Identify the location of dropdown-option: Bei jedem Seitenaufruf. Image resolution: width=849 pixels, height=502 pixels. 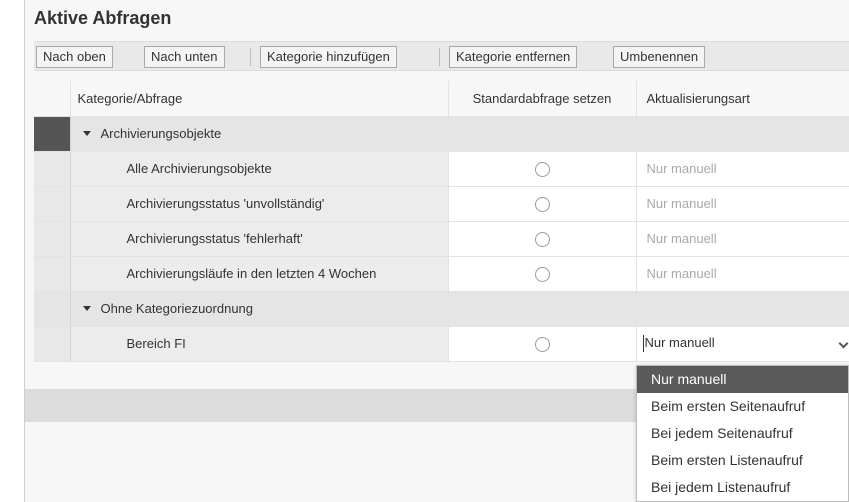
(742, 433).